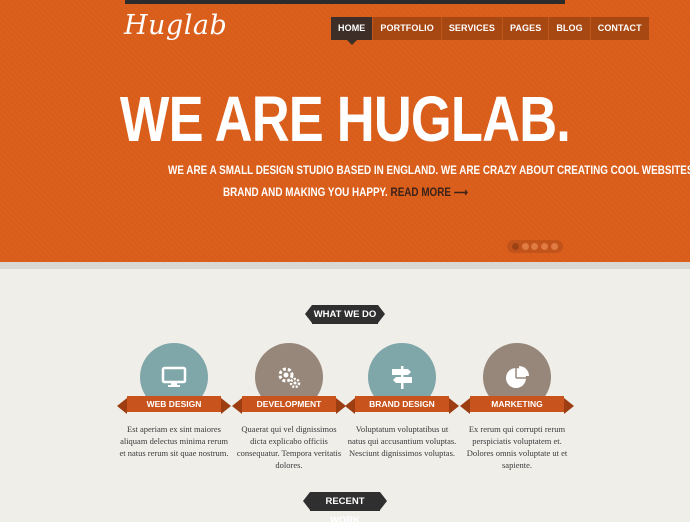 This screenshot has width=690, height=522. Describe the element at coordinates (289, 378) in the screenshot. I see `gears-icon` at that location.